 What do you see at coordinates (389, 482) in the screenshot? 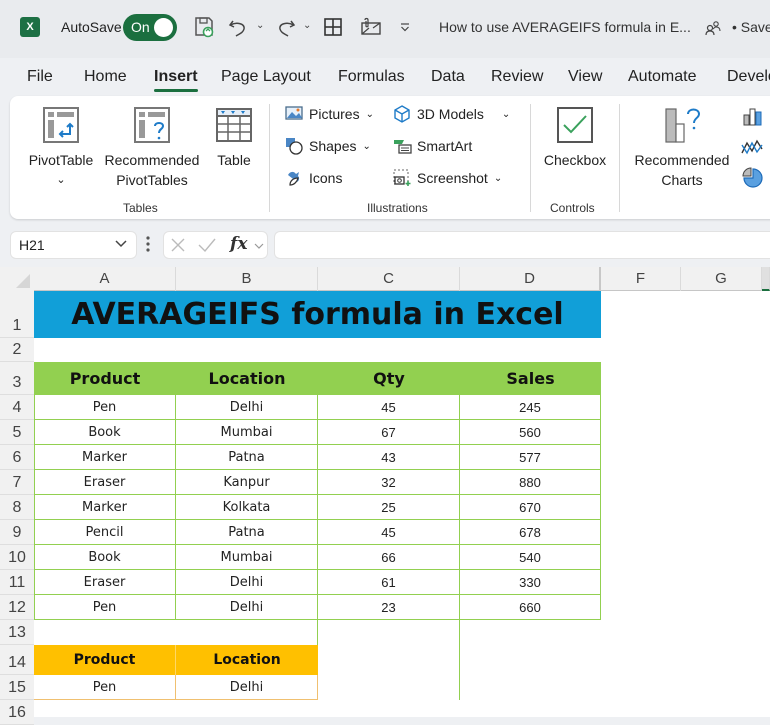
I see `cell-qty: 32` at bounding box center [389, 482].